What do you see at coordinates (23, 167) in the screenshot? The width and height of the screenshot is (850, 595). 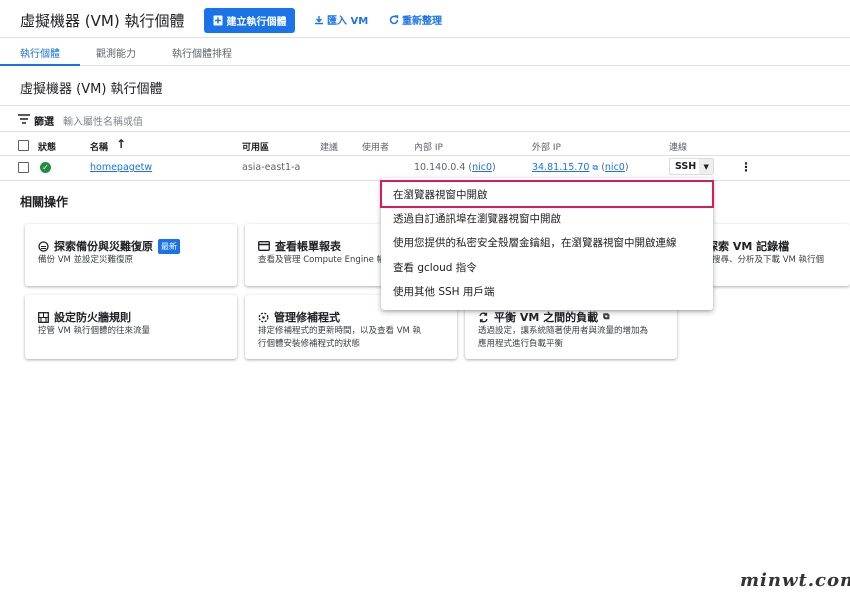 I see `row-checkbox` at bounding box center [23, 167].